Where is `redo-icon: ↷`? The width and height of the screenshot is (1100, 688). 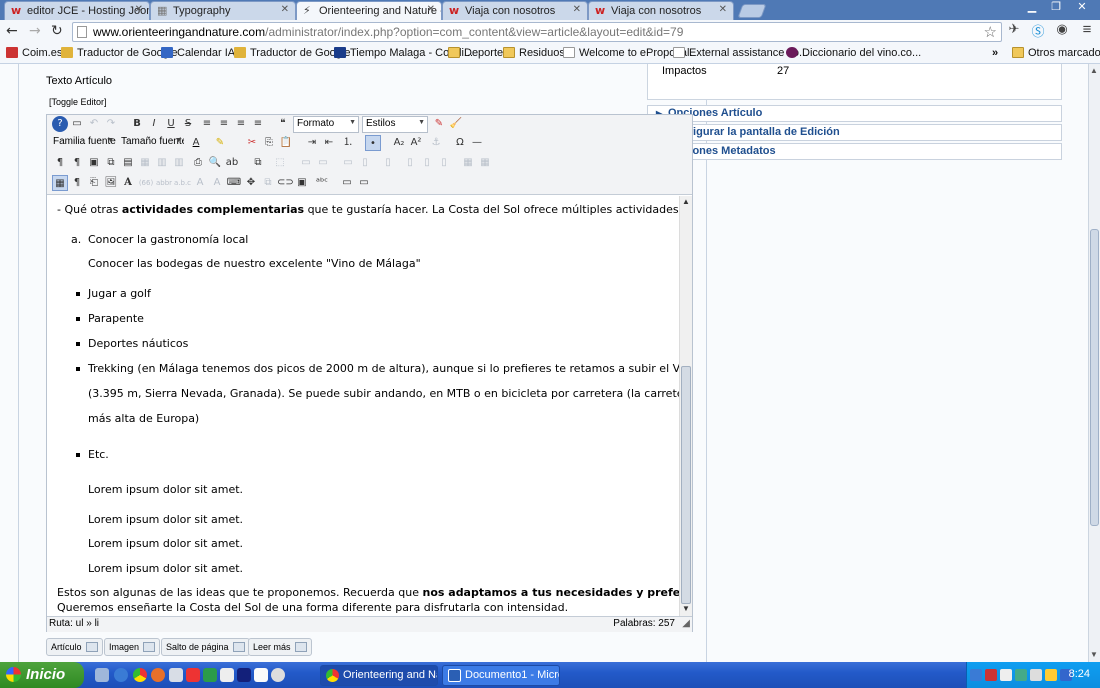 redo-icon: ↷ is located at coordinates (111, 124).